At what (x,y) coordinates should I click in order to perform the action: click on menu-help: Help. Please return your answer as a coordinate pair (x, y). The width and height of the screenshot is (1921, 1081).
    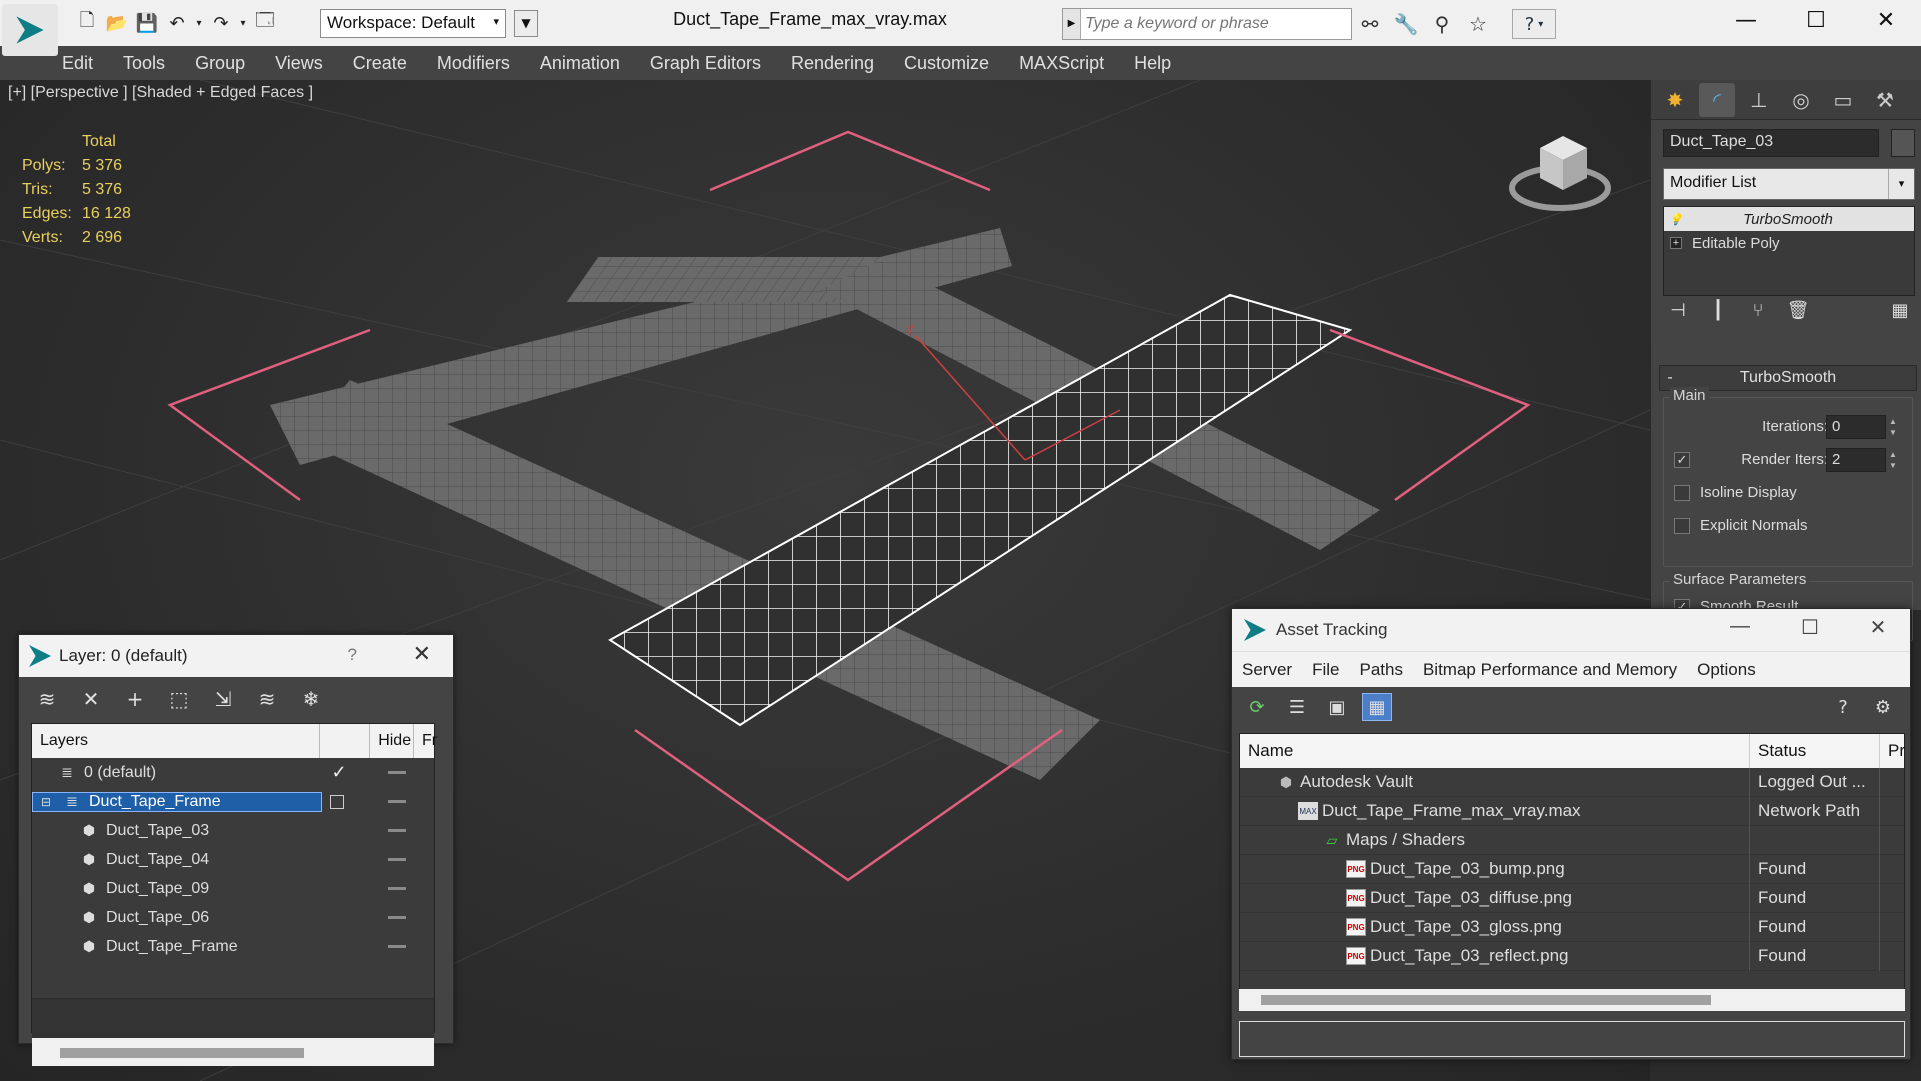
    Looking at the image, I should click on (1152, 63).